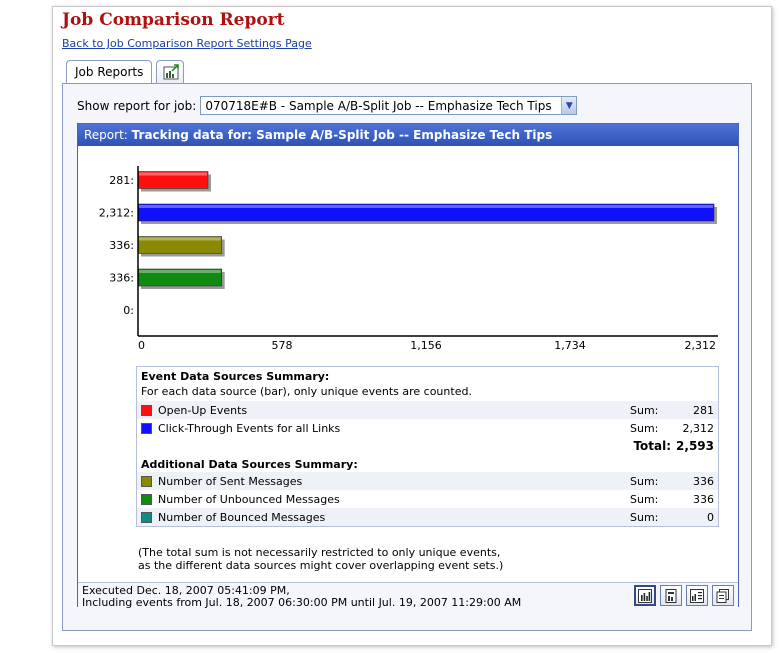 The width and height of the screenshot is (781, 653). What do you see at coordinates (173, 20) in the screenshot?
I see `page-title: Job Comparison Report` at bounding box center [173, 20].